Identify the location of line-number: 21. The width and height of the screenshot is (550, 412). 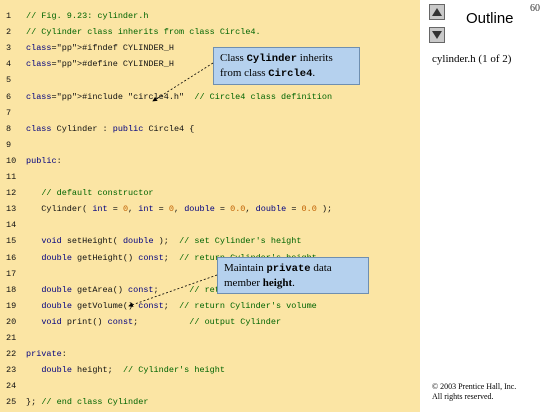
(11, 338).